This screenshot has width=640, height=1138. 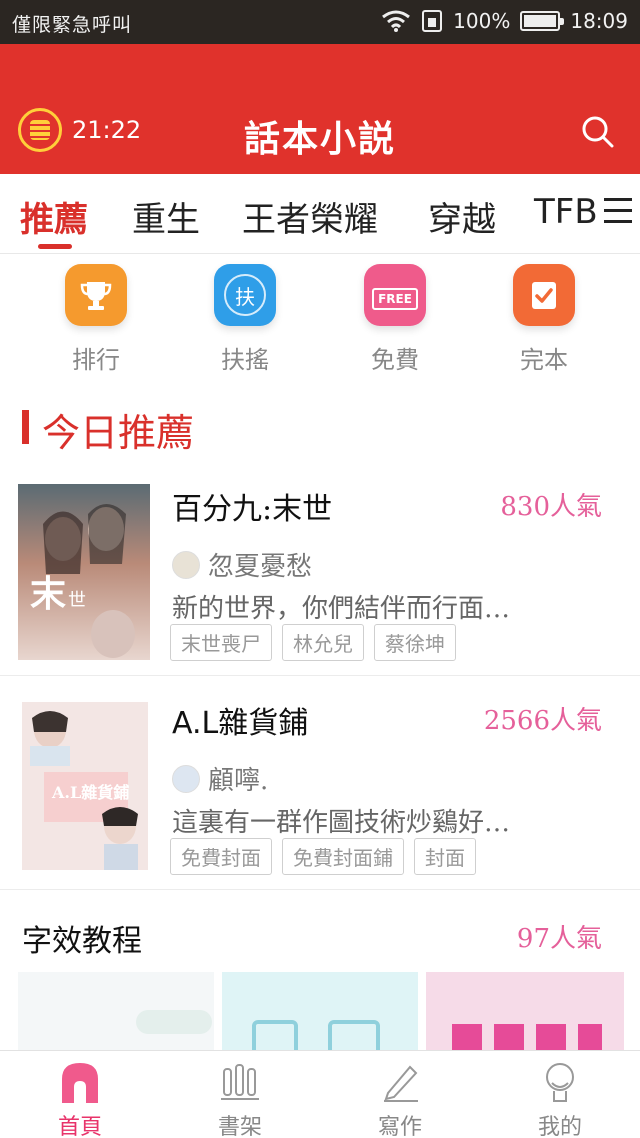 What do you see at coordinates (551, 507) in the screenshot?
I see `book-popularity: 830人氣` at bounding box center [551, 507].